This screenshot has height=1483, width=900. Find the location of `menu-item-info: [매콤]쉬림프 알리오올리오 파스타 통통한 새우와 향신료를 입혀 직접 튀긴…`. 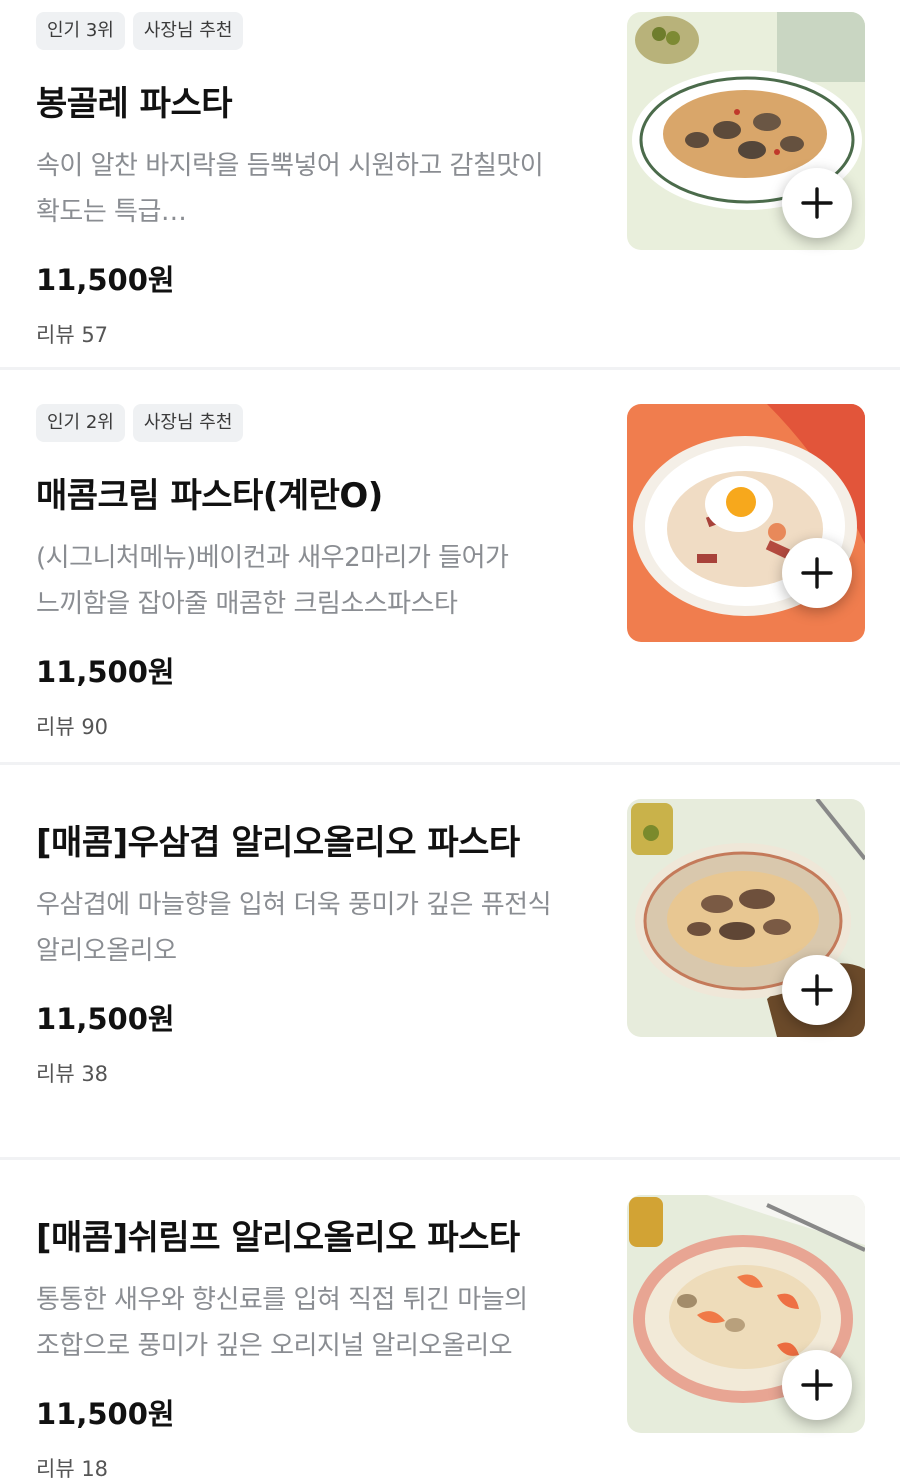

menu-item-info: [매콤]쉬림프 알리오올리오 파스타 통통한 새우와 향신료를 입혀 직접 튀긴… is located at coordinates (306, 1346).